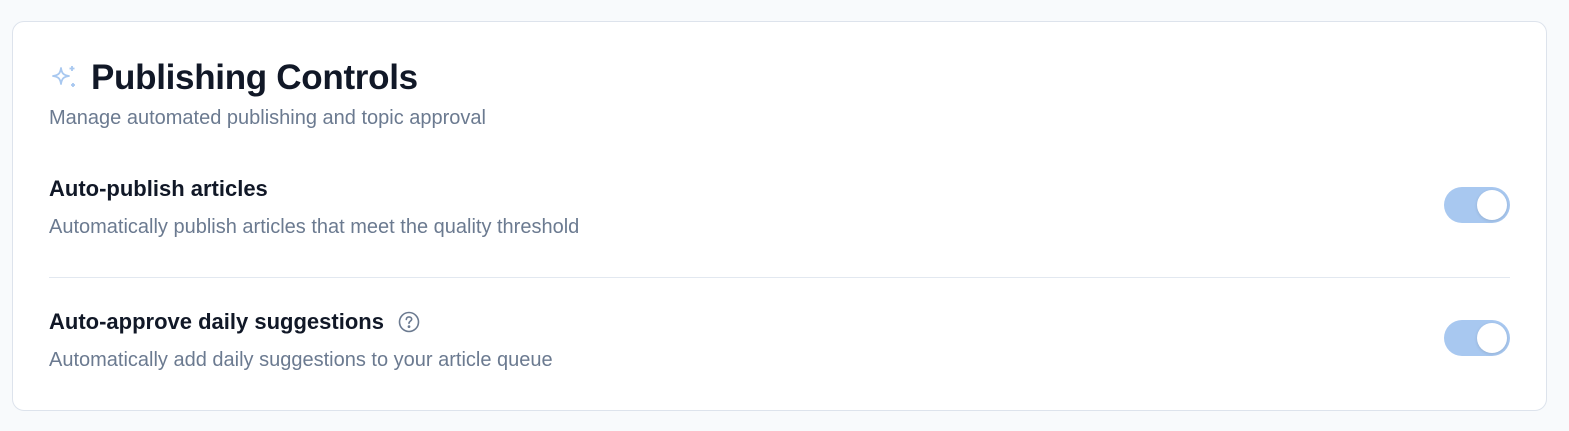 The height and width of the screenshot is (431, 1569). Describe the element at coordinates (158, 188) in the screenshot. I see `setting-title-text: Auto-publish articles` at that location.